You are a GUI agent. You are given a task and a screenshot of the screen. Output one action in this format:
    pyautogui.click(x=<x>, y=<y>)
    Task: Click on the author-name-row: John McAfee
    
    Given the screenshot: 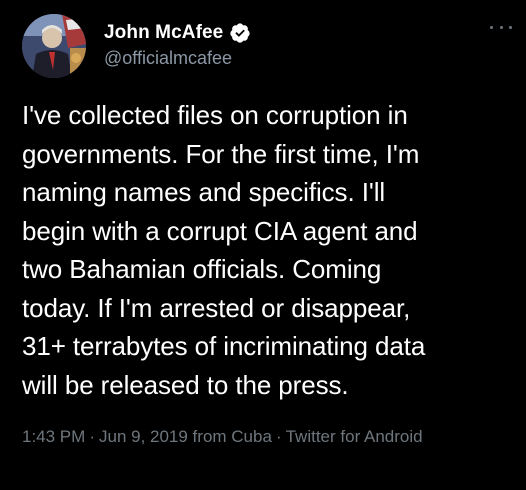 What is the action you would take?
    pyautogui.click(x=177, y=33)
    